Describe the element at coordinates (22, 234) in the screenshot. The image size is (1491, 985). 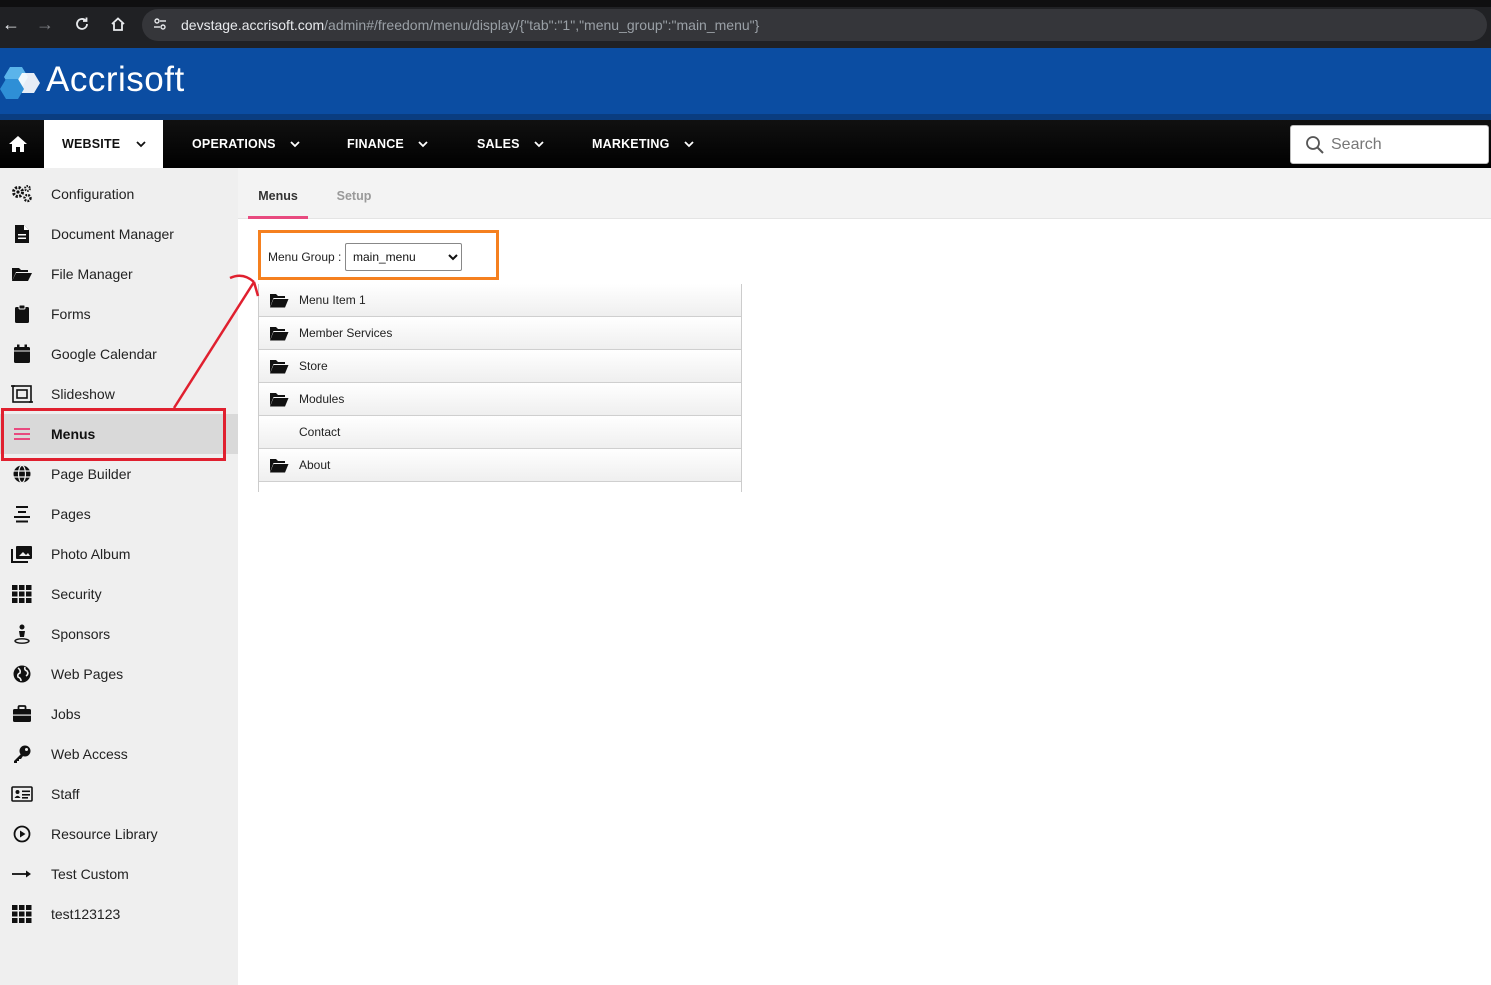
I see `document-icon` at that location.